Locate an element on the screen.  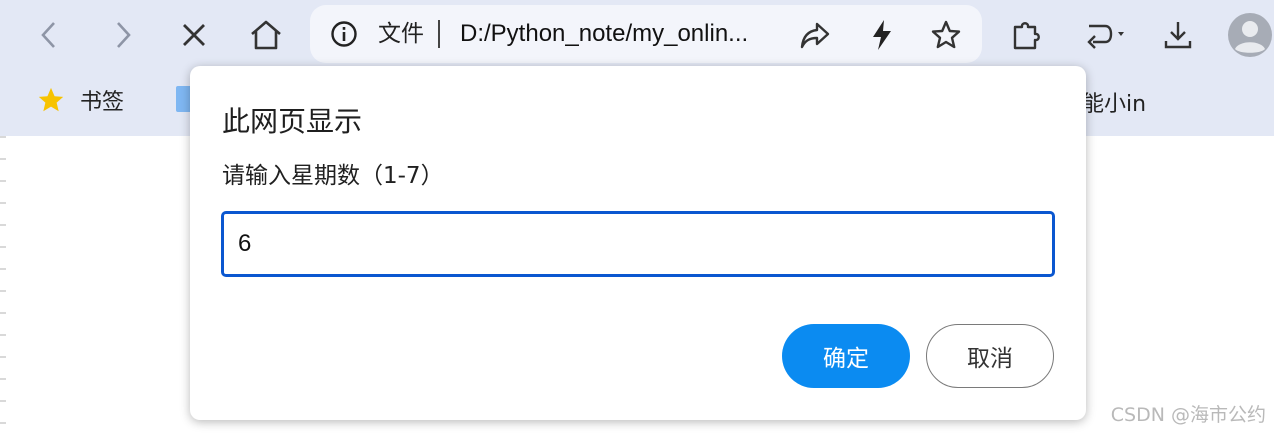
chevron-left-icon is located at coordinates (48, 35).